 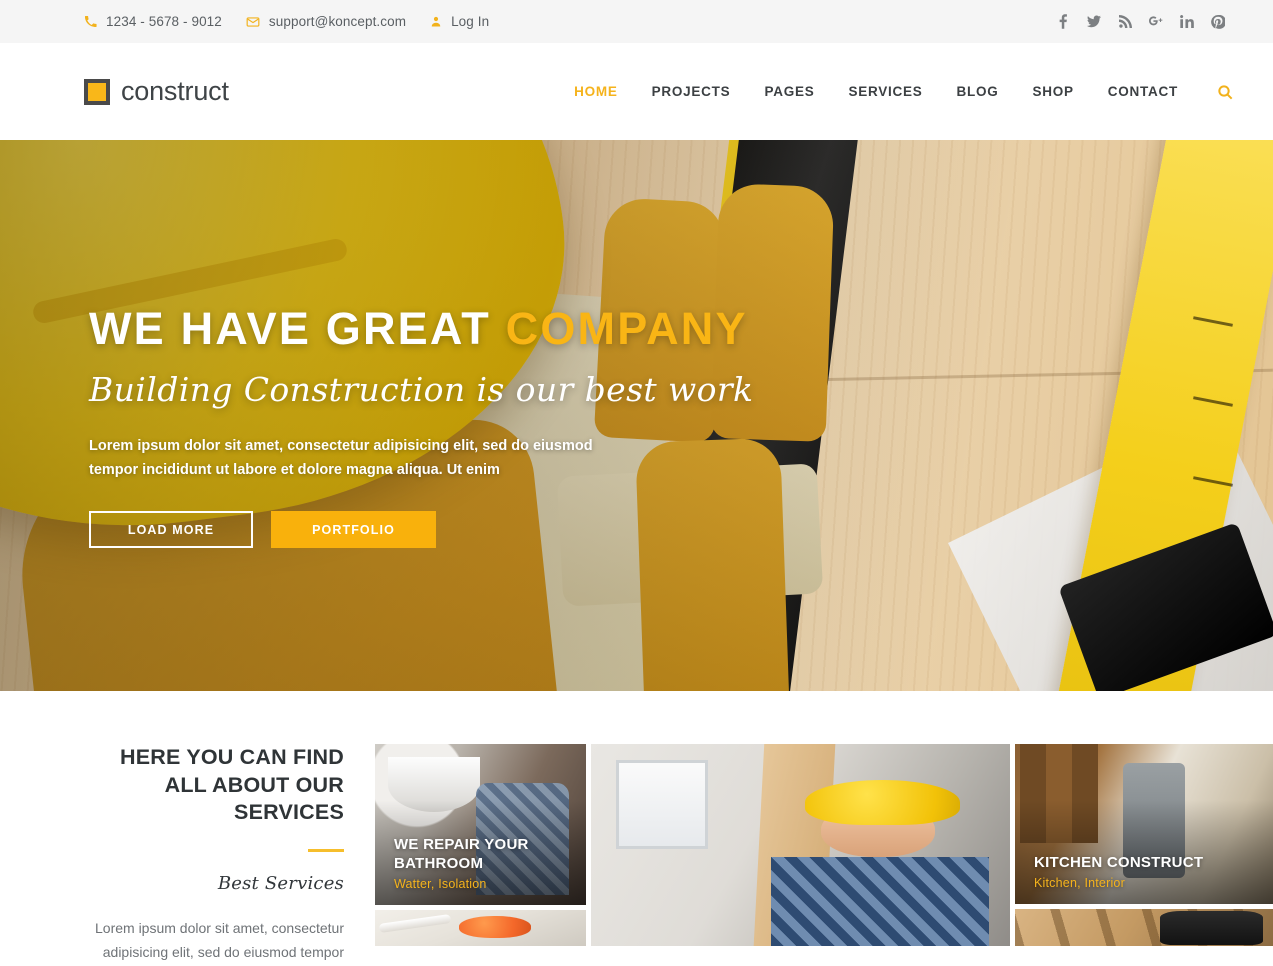 I want to click on hero-button-group: LOAD MORE PORTFOLIO, so click(x=681, y=530).